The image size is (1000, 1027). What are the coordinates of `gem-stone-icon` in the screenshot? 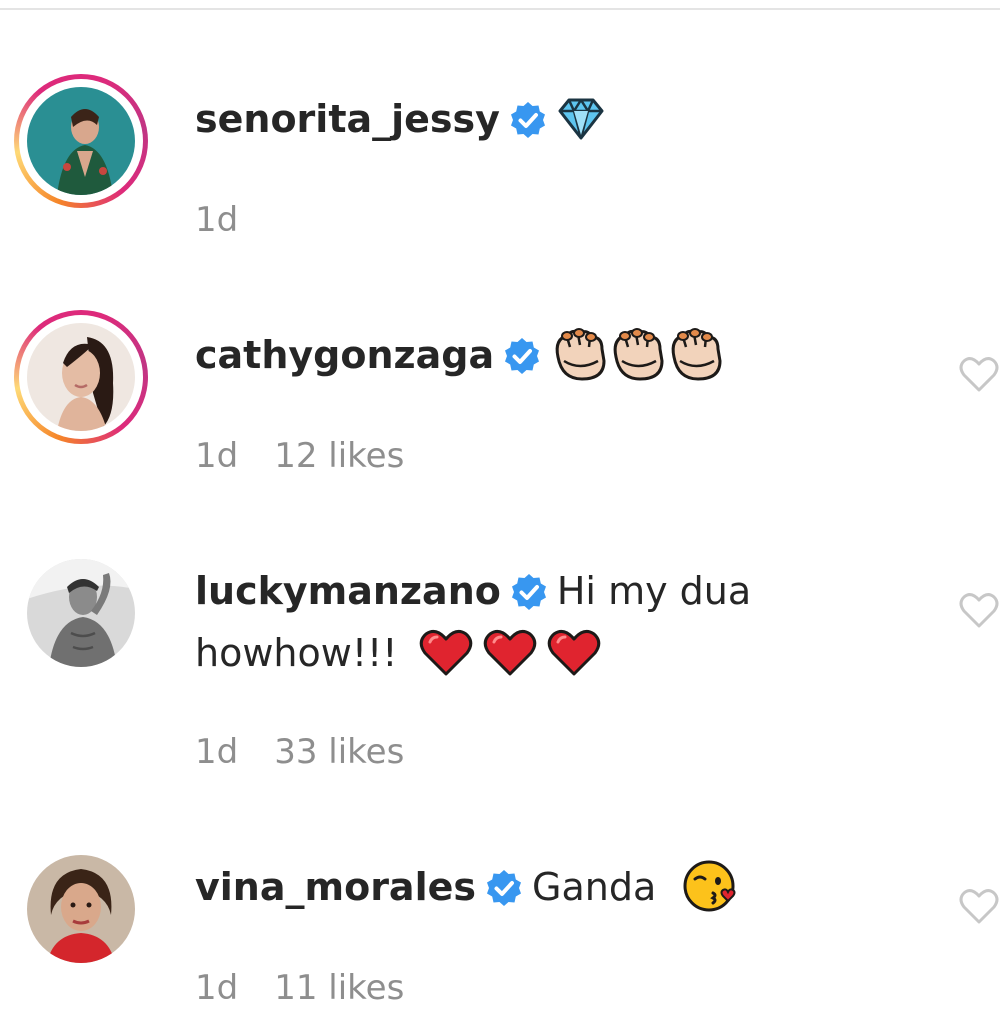 It's located at (581, 118).